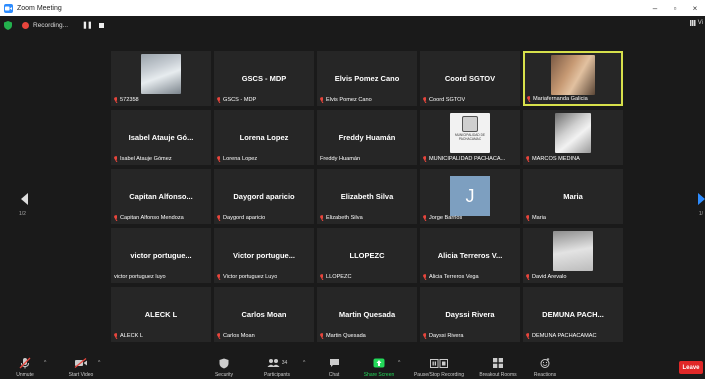 Image resolution: width=705 pixels, height=379 pixels. I want to click on participant-display-name: Freddy Huamán, so click(367, 137).